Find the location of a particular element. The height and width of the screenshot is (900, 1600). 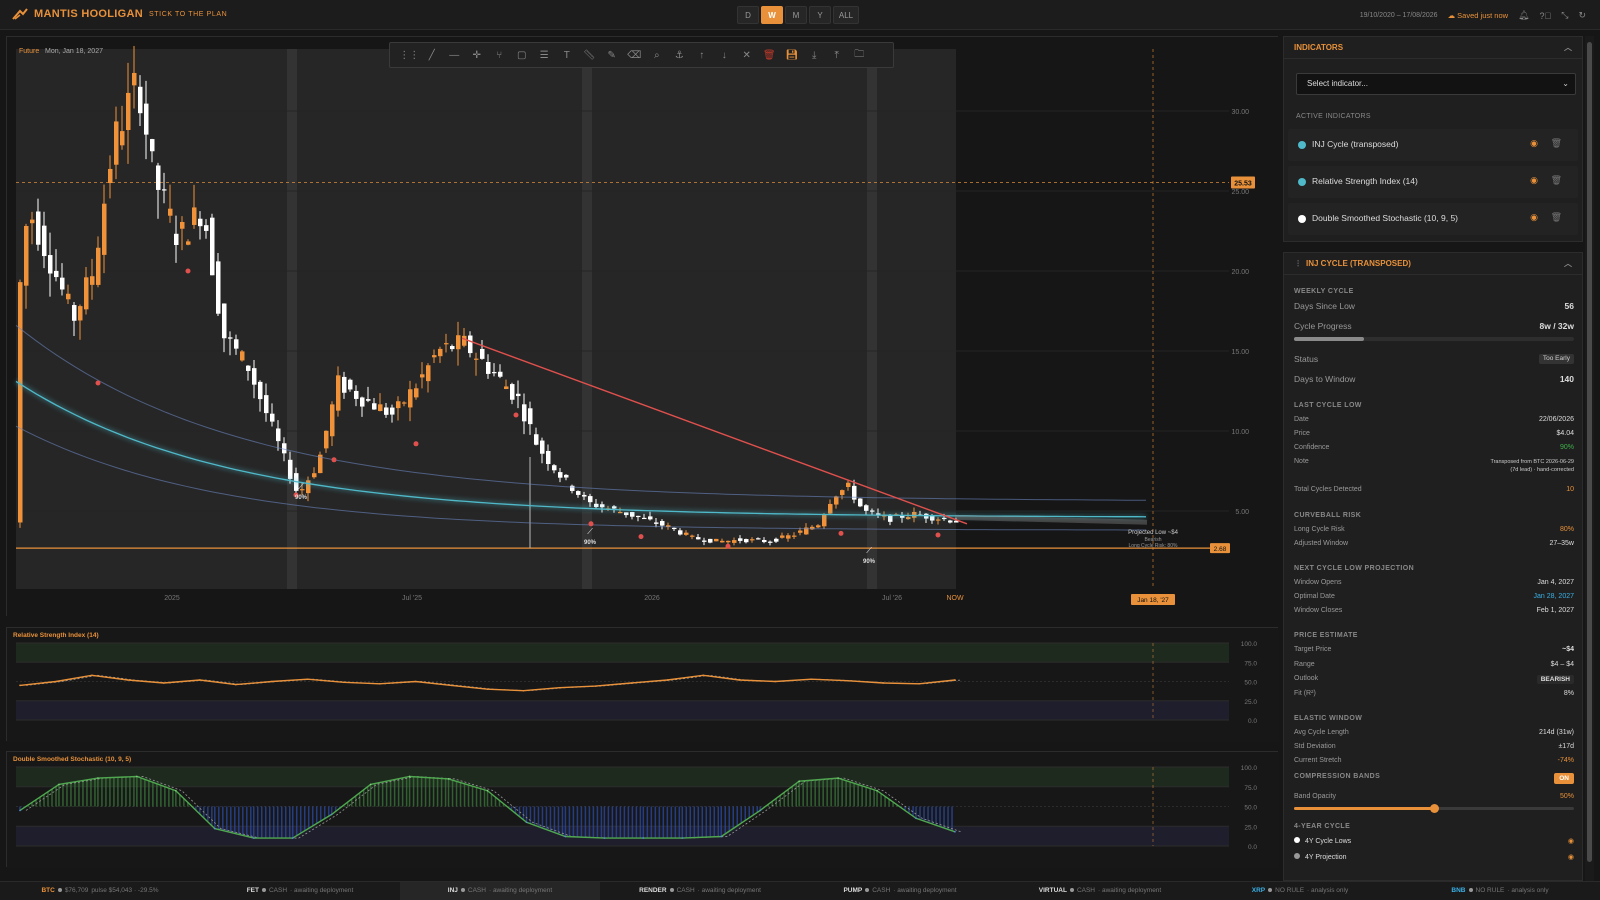

stochastic-chart: 100.0 75.0 50.0 25.0 0.0 is located at coordinates (643, 810).